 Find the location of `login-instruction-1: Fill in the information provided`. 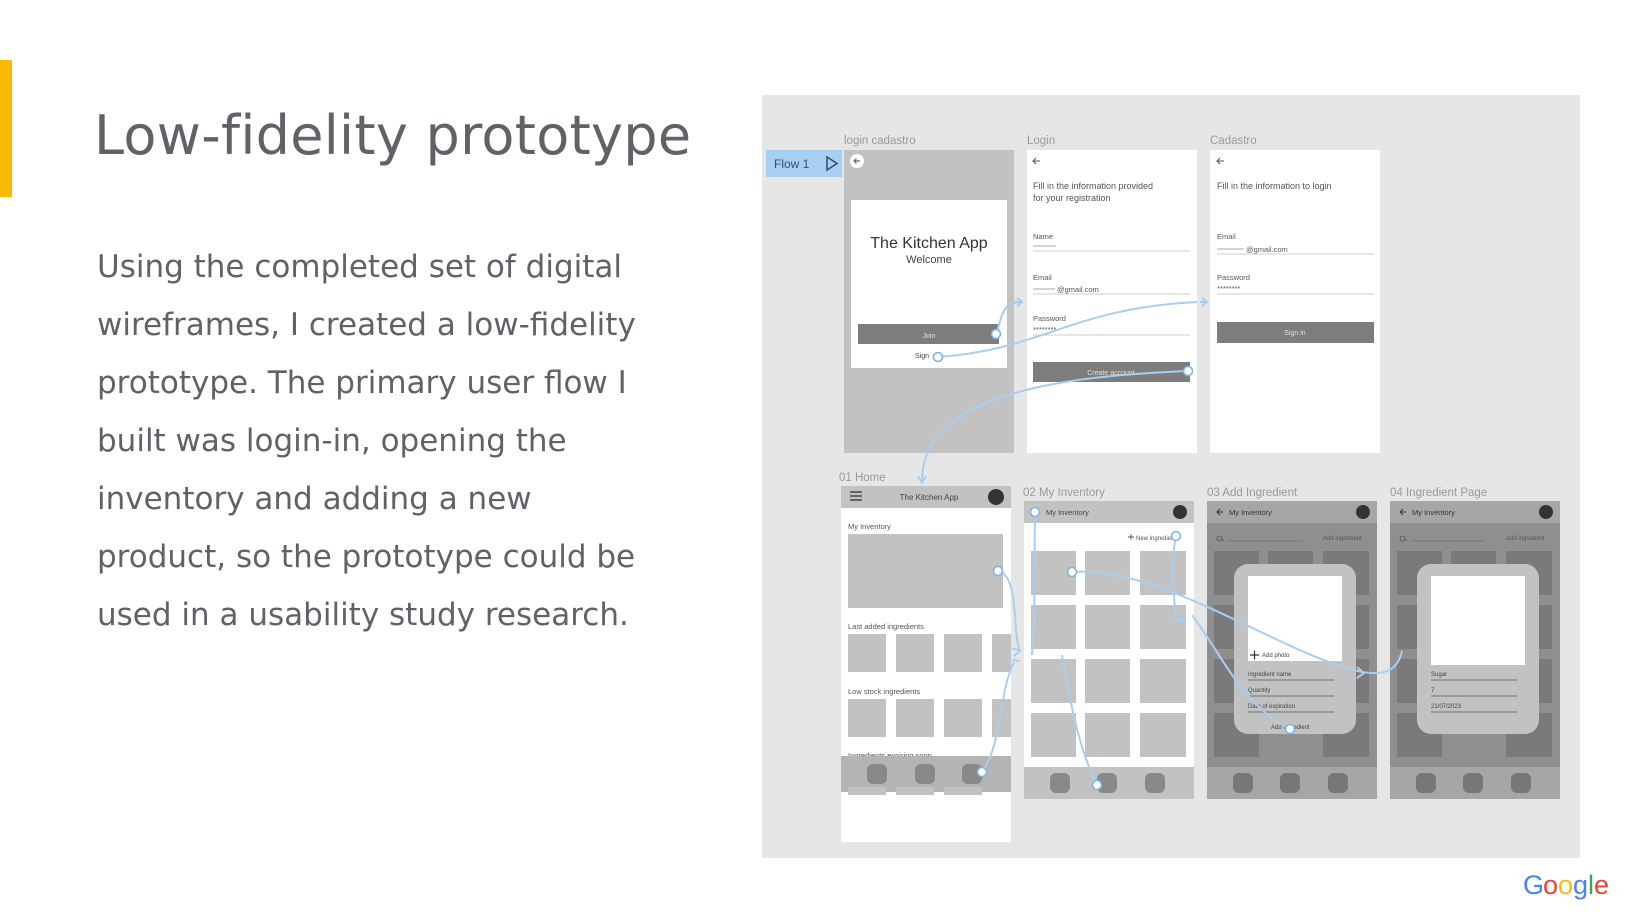

login-instruction-1: Fill in the information provided is located at coordinates (1093, 186).